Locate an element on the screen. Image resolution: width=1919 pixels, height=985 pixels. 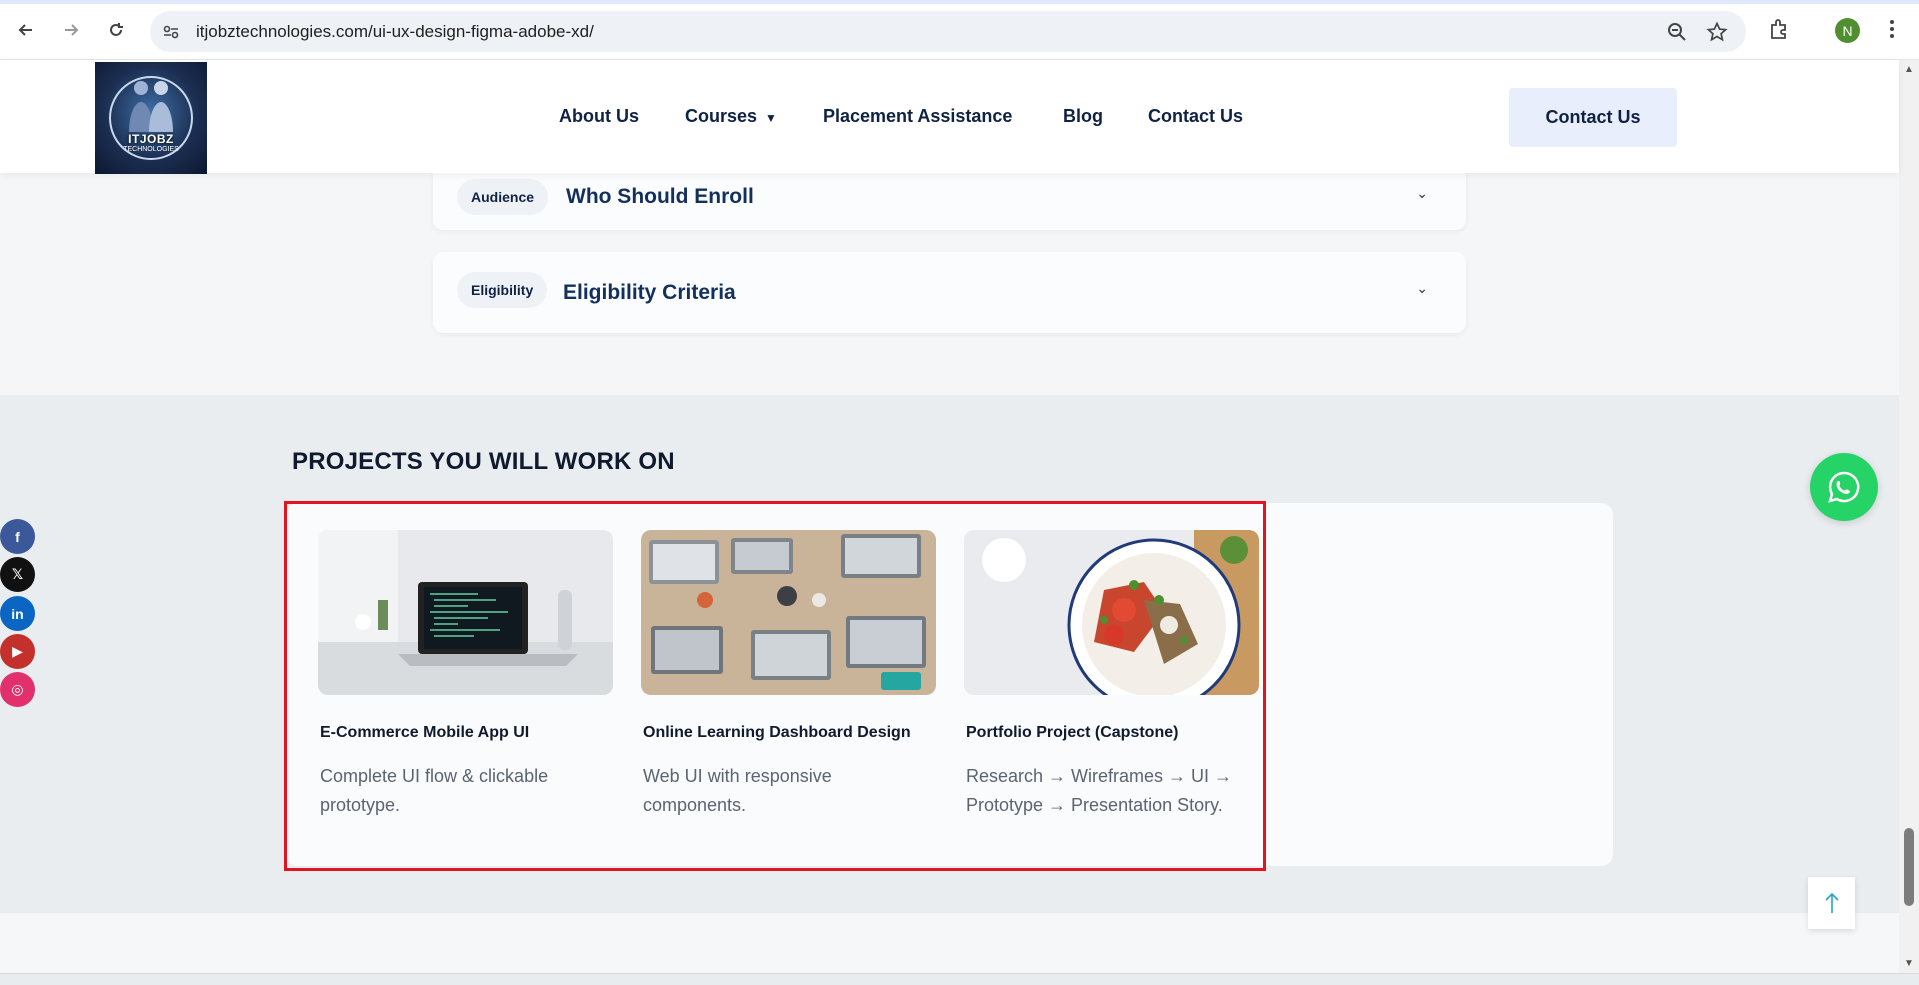
logo-figures-icon is located at coordinates (151, 106).